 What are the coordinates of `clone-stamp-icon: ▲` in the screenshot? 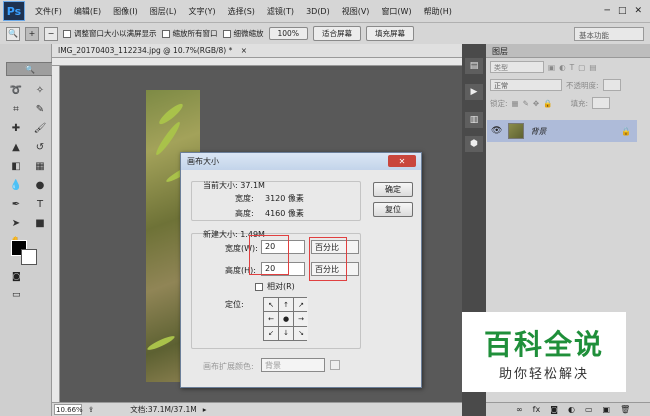 It's located at (16, 147).